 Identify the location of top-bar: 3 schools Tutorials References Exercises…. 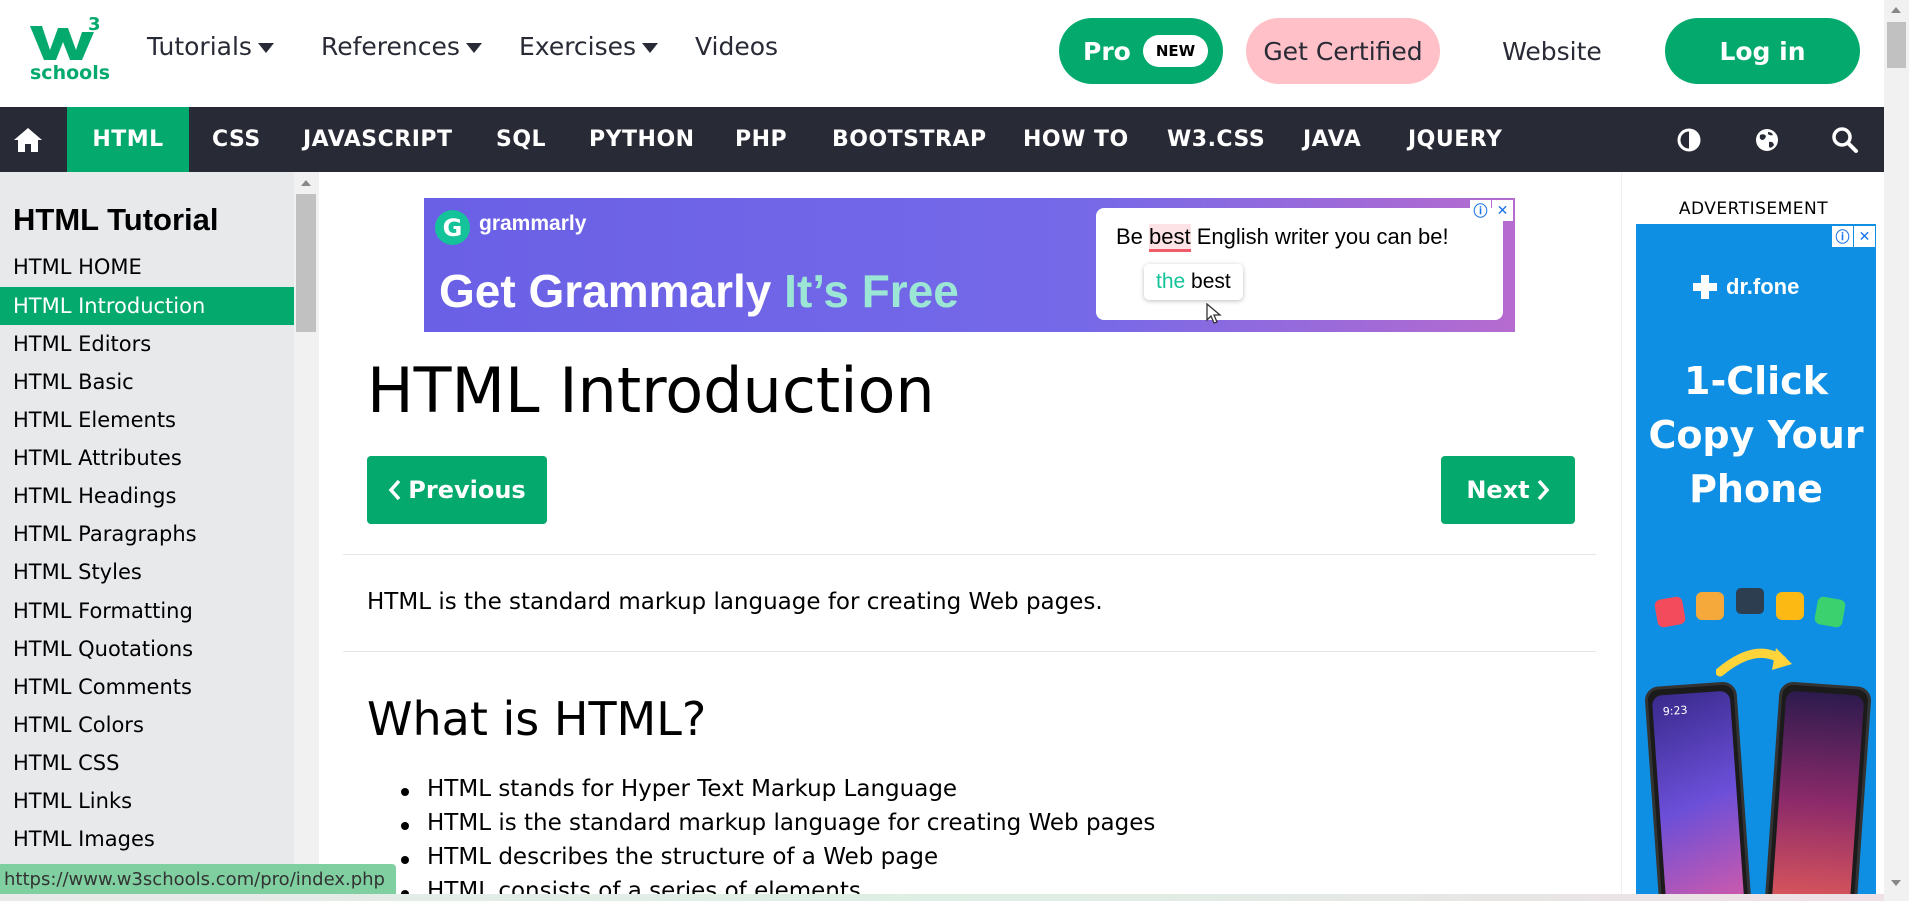
(942, 53).